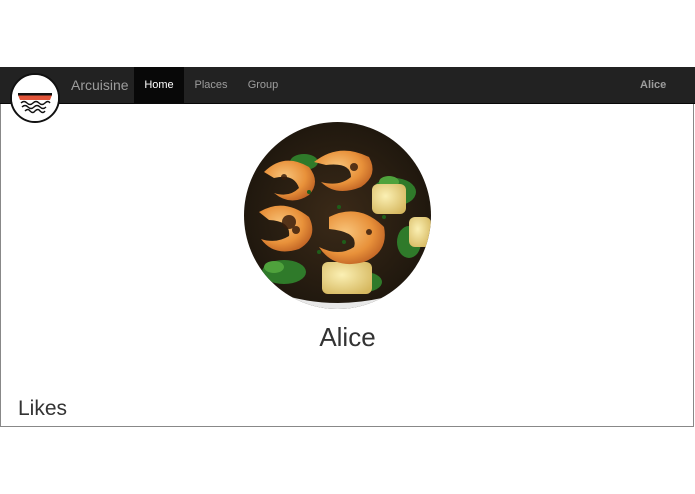 The image size is (695, 494). What do you see at coordinates (211, 85) in the screenshot?
I see `nav-places: Places` at bounding box center [211, 85].